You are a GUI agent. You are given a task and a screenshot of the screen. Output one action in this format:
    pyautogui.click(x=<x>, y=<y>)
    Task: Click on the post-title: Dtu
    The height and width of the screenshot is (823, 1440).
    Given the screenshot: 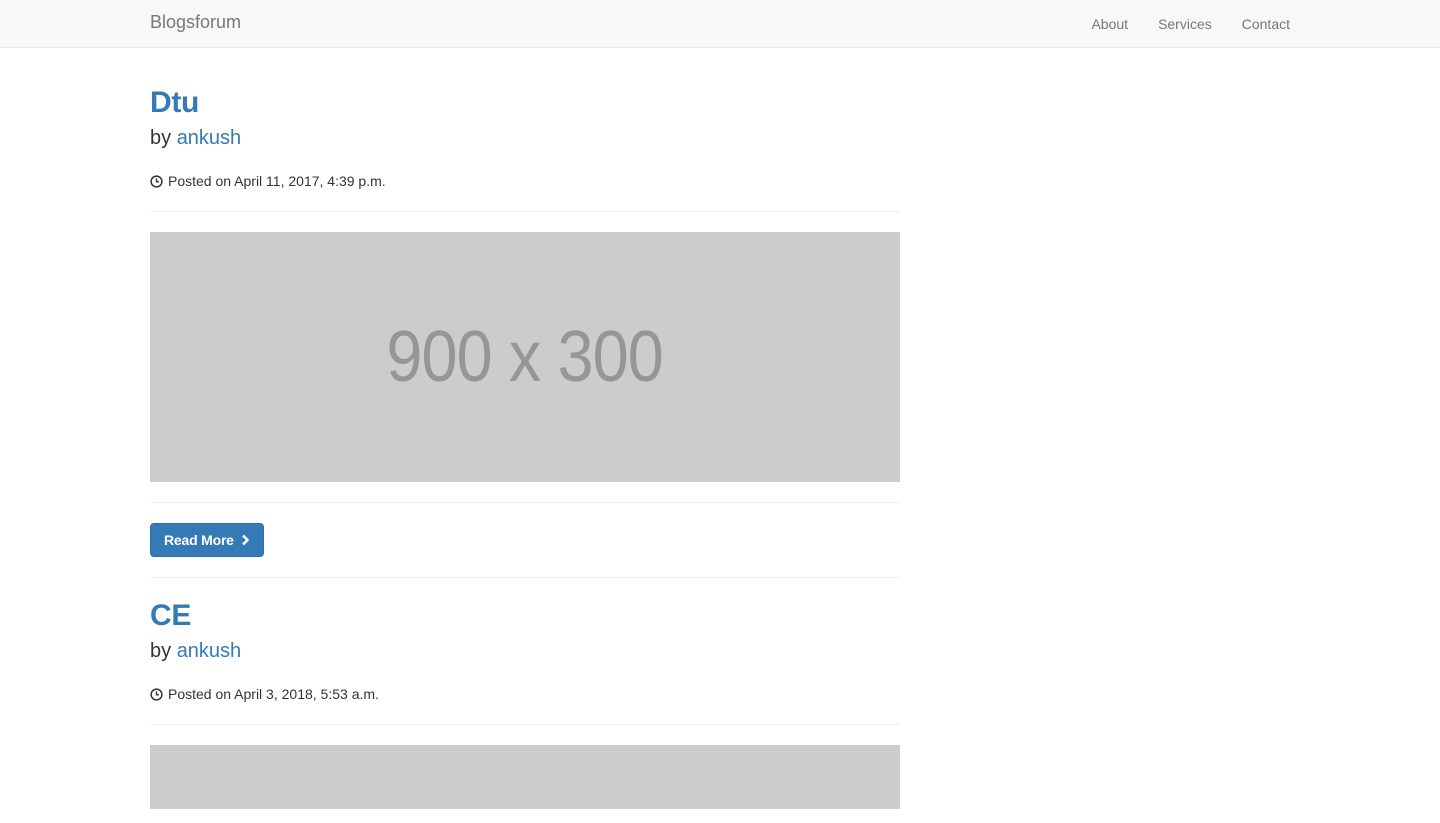 What is the action you would take?
    pyautogui.click(x=525, y=103)
    